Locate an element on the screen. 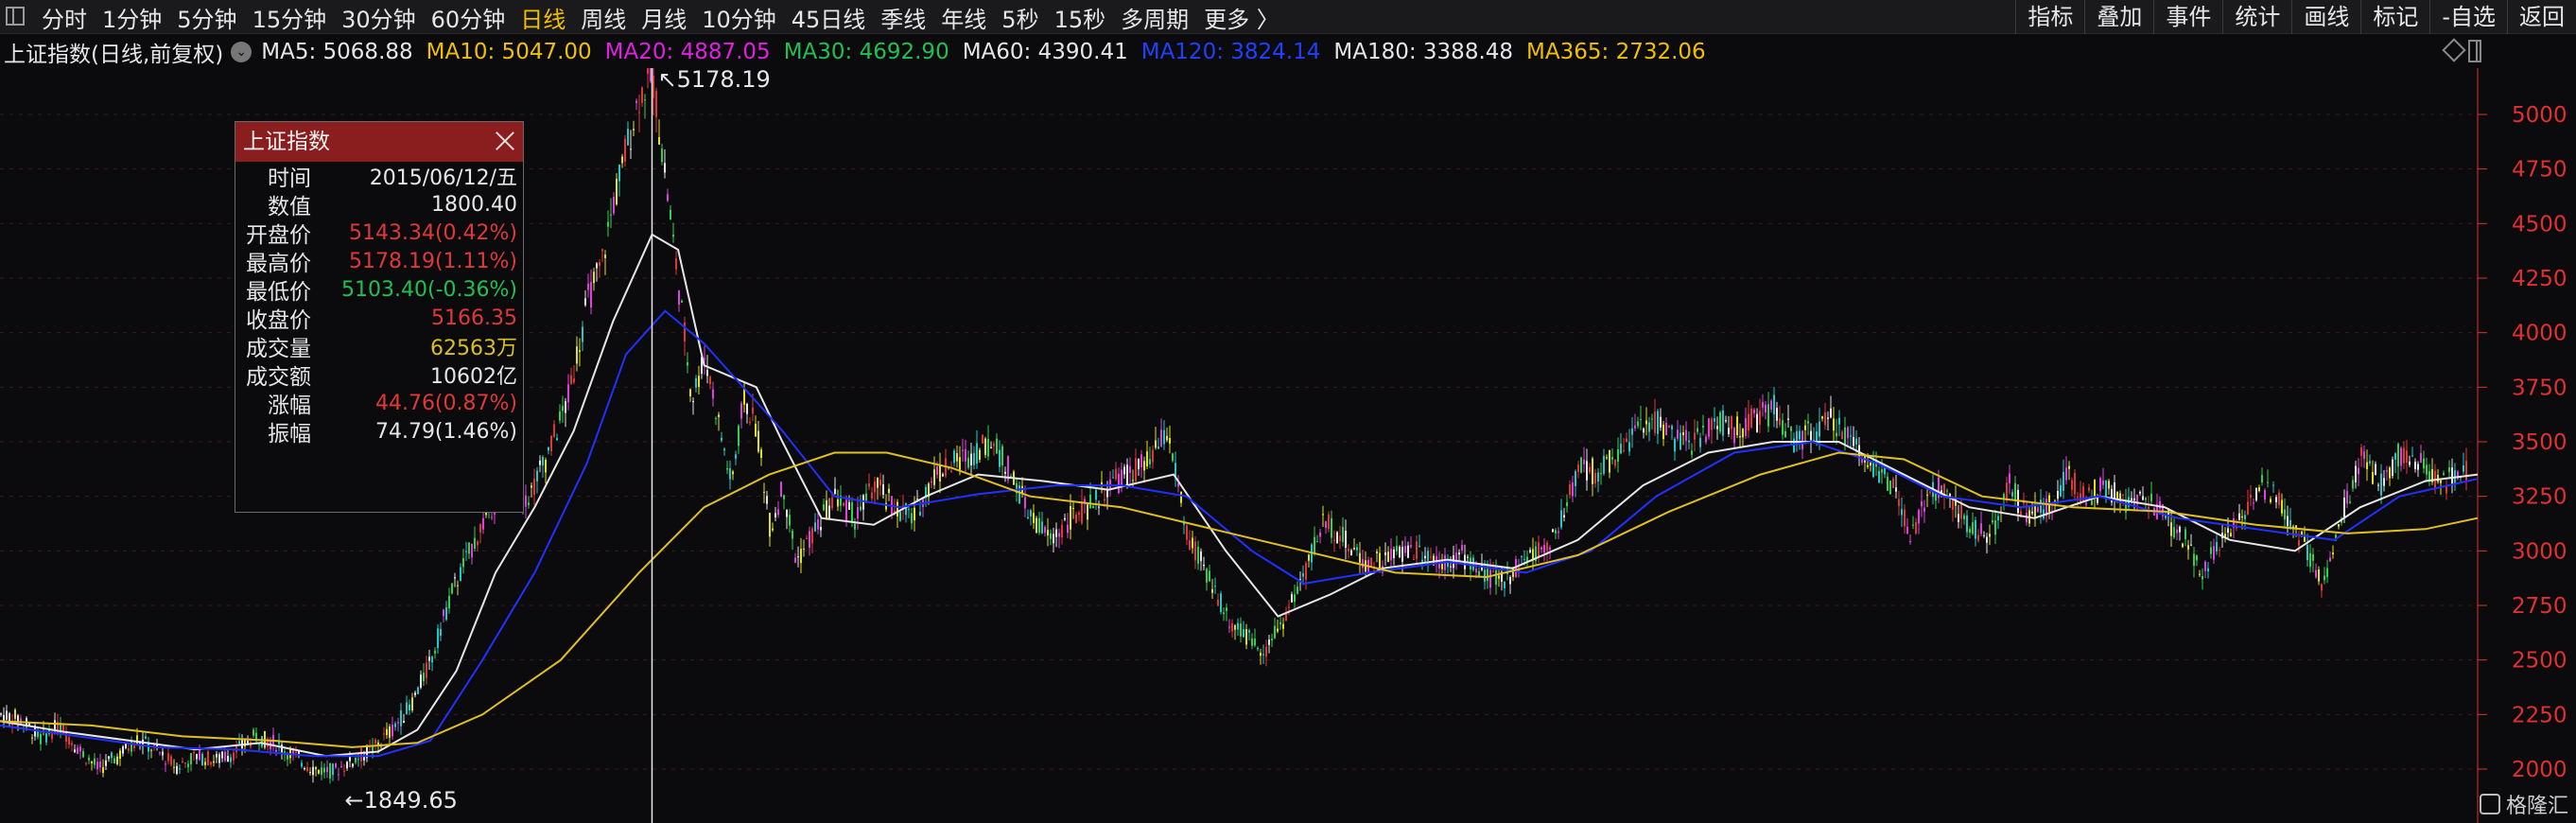 The width and height of the screenshot is (2576, 823). chart-title: 上证指数(日线,前复权) is located at coordinates (114, 55).